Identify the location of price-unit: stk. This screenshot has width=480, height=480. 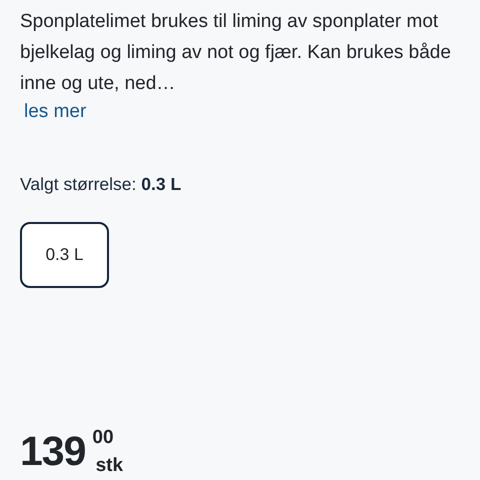
(110, 466).